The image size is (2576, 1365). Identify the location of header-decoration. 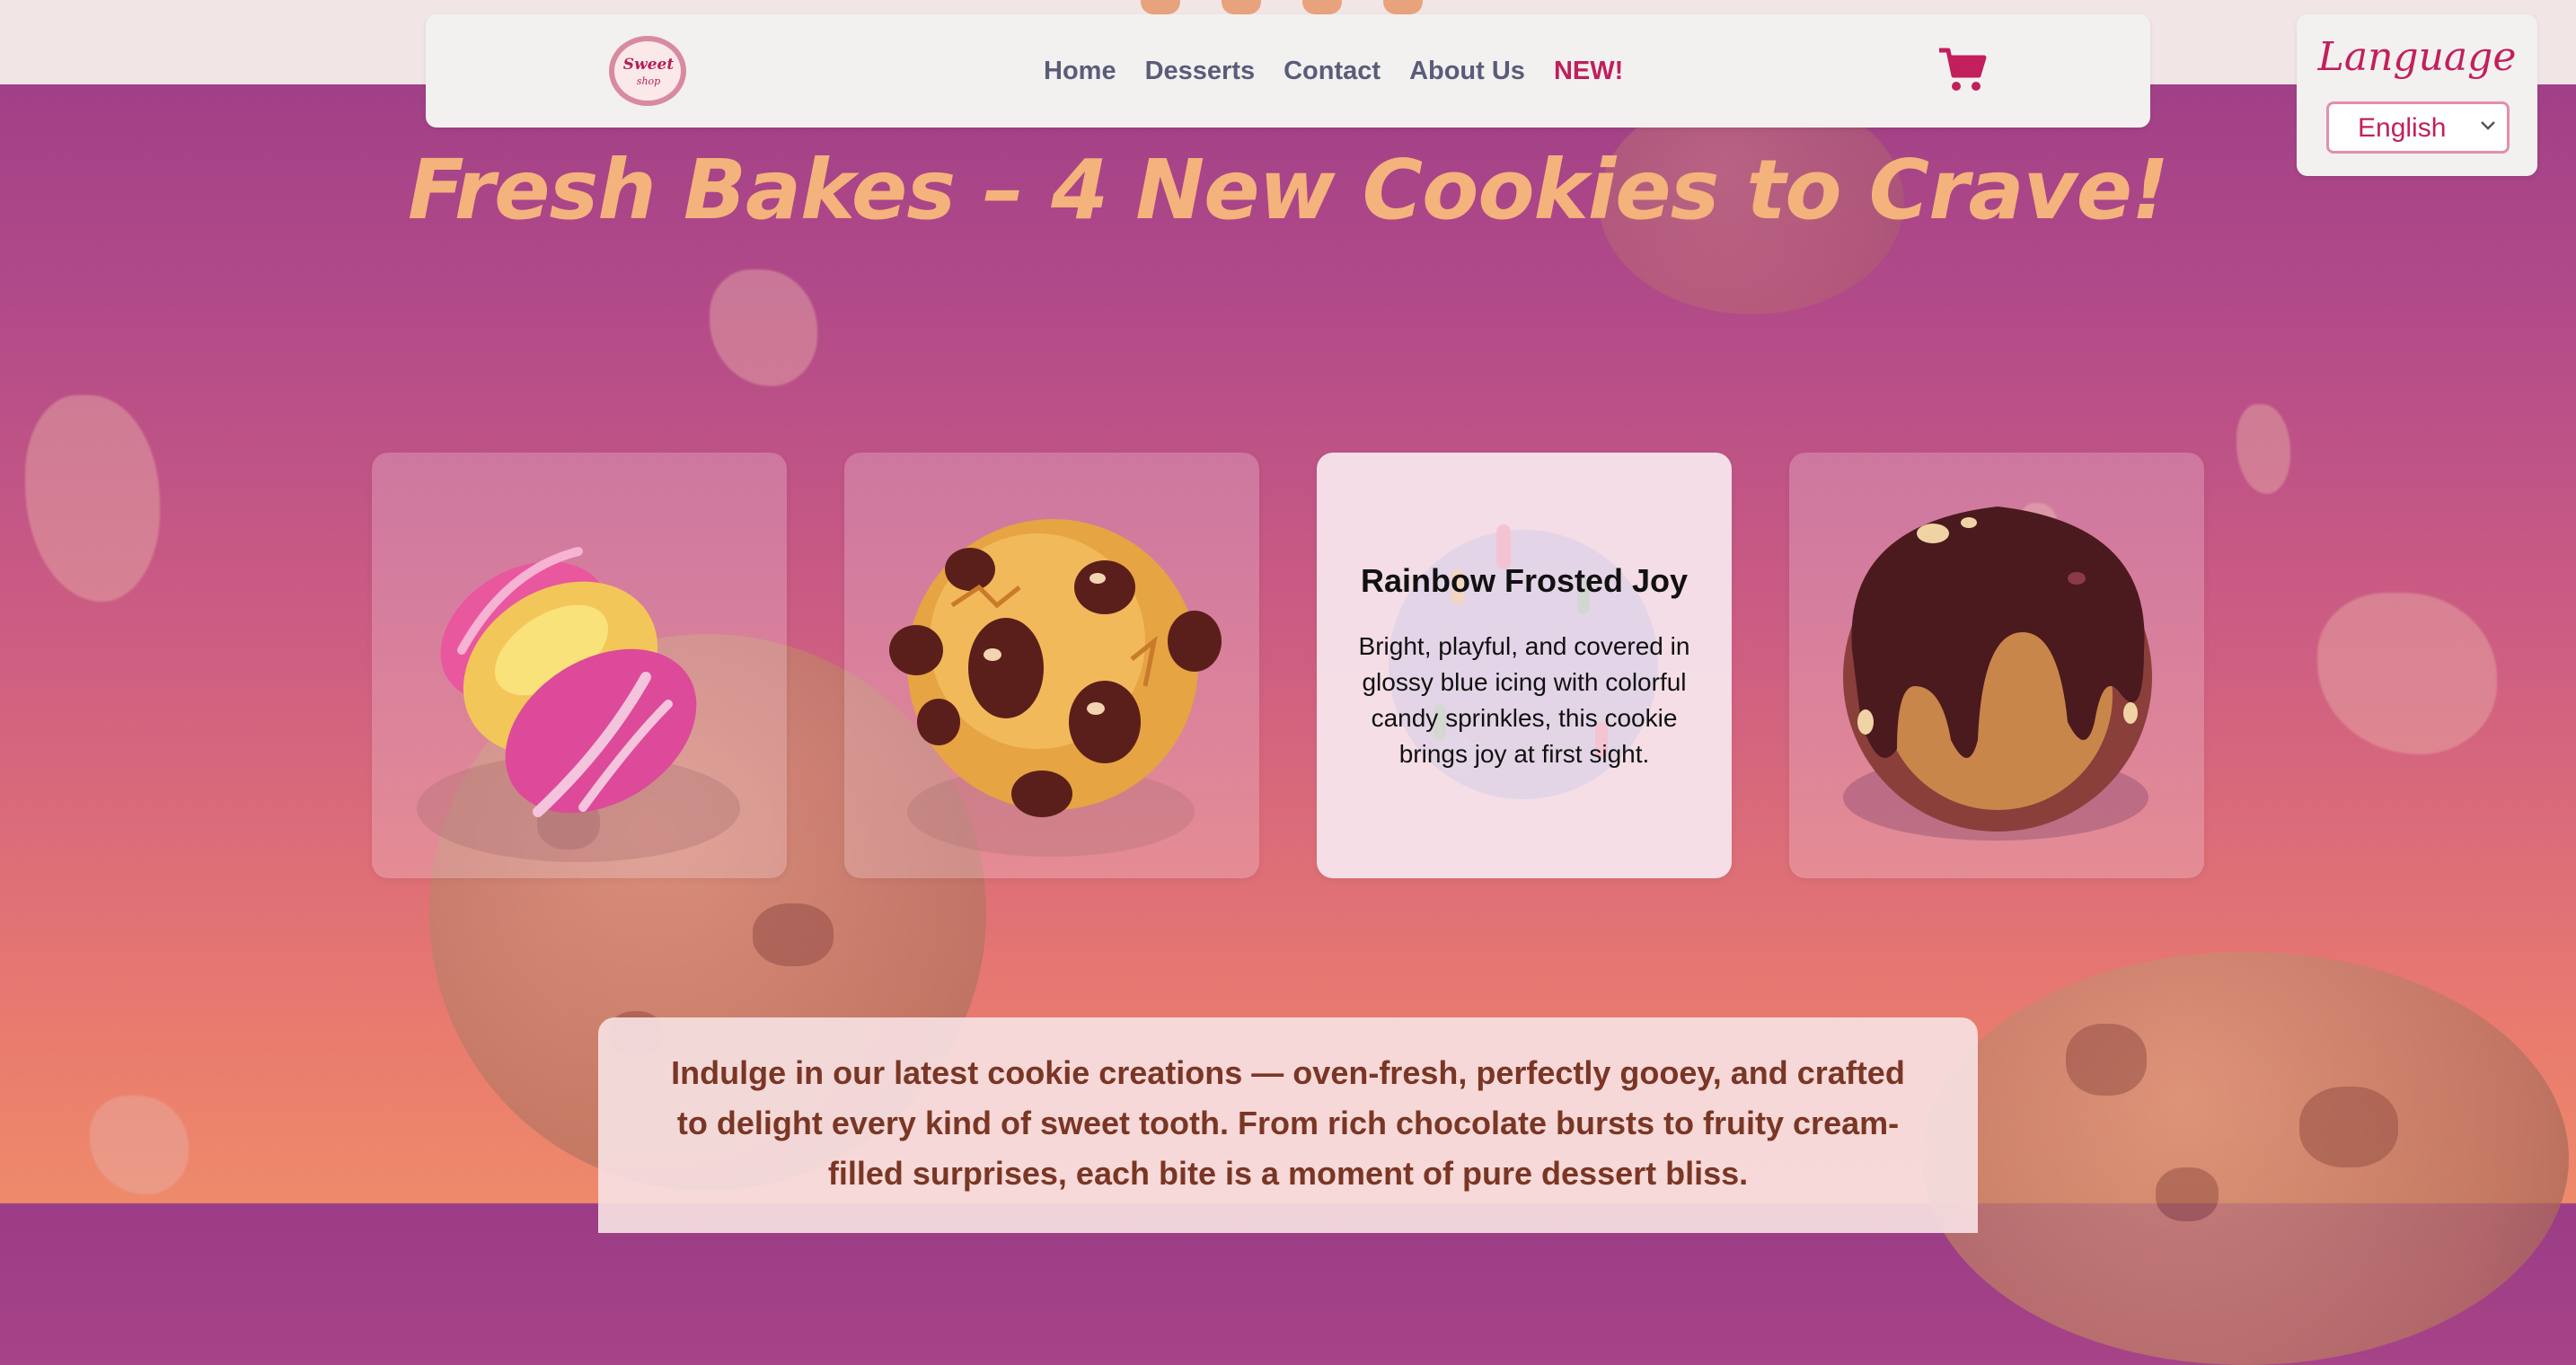
(1282, 7).